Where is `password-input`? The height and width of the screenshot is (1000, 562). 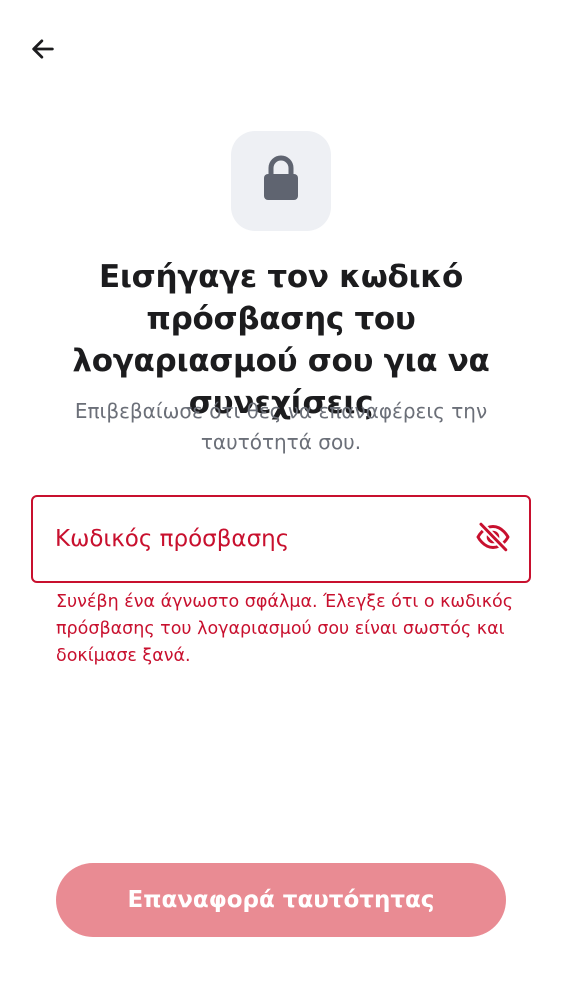 password-input is located at coordinates (260, 539).